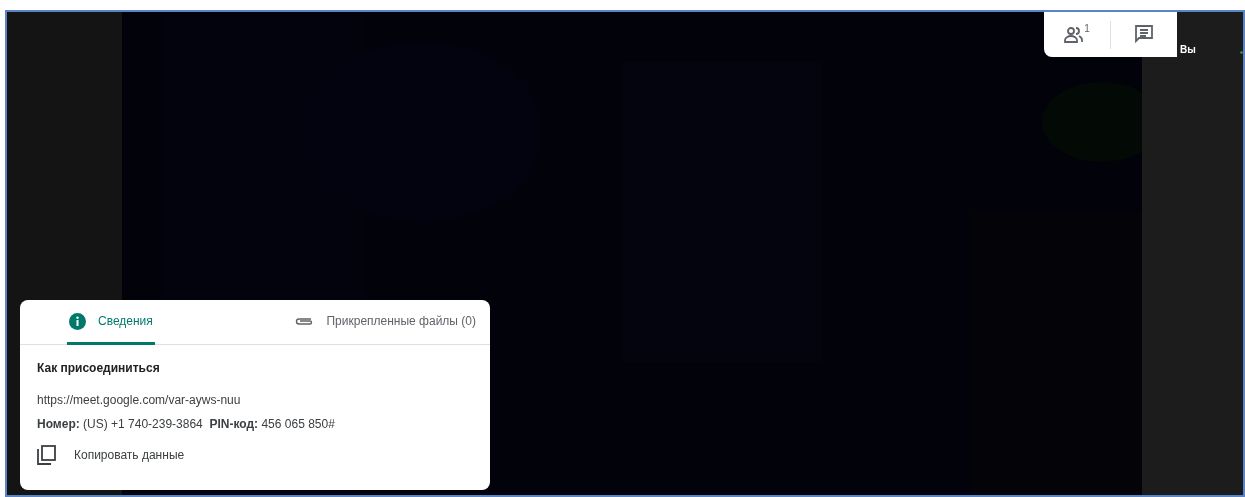  I want to click on tab: Прикрепленные файлы (0), so click(385, 322).